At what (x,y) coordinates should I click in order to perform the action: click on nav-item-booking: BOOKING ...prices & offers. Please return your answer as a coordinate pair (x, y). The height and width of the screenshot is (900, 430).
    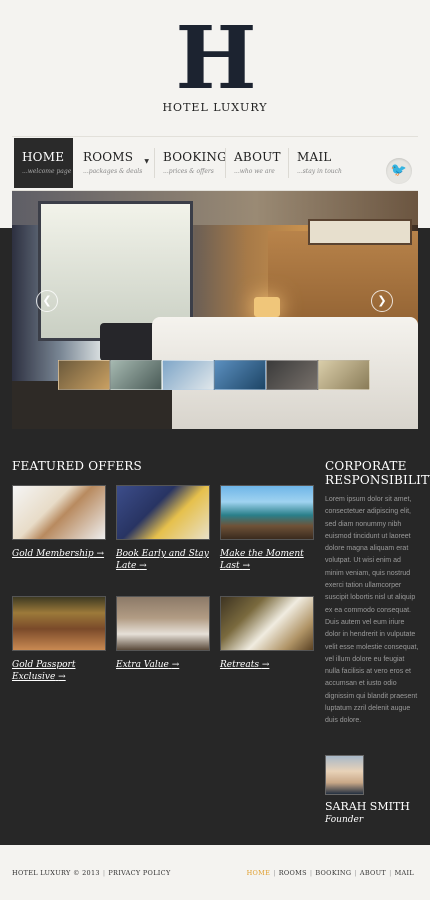
    Looking at the image, I should click on (191, 163).